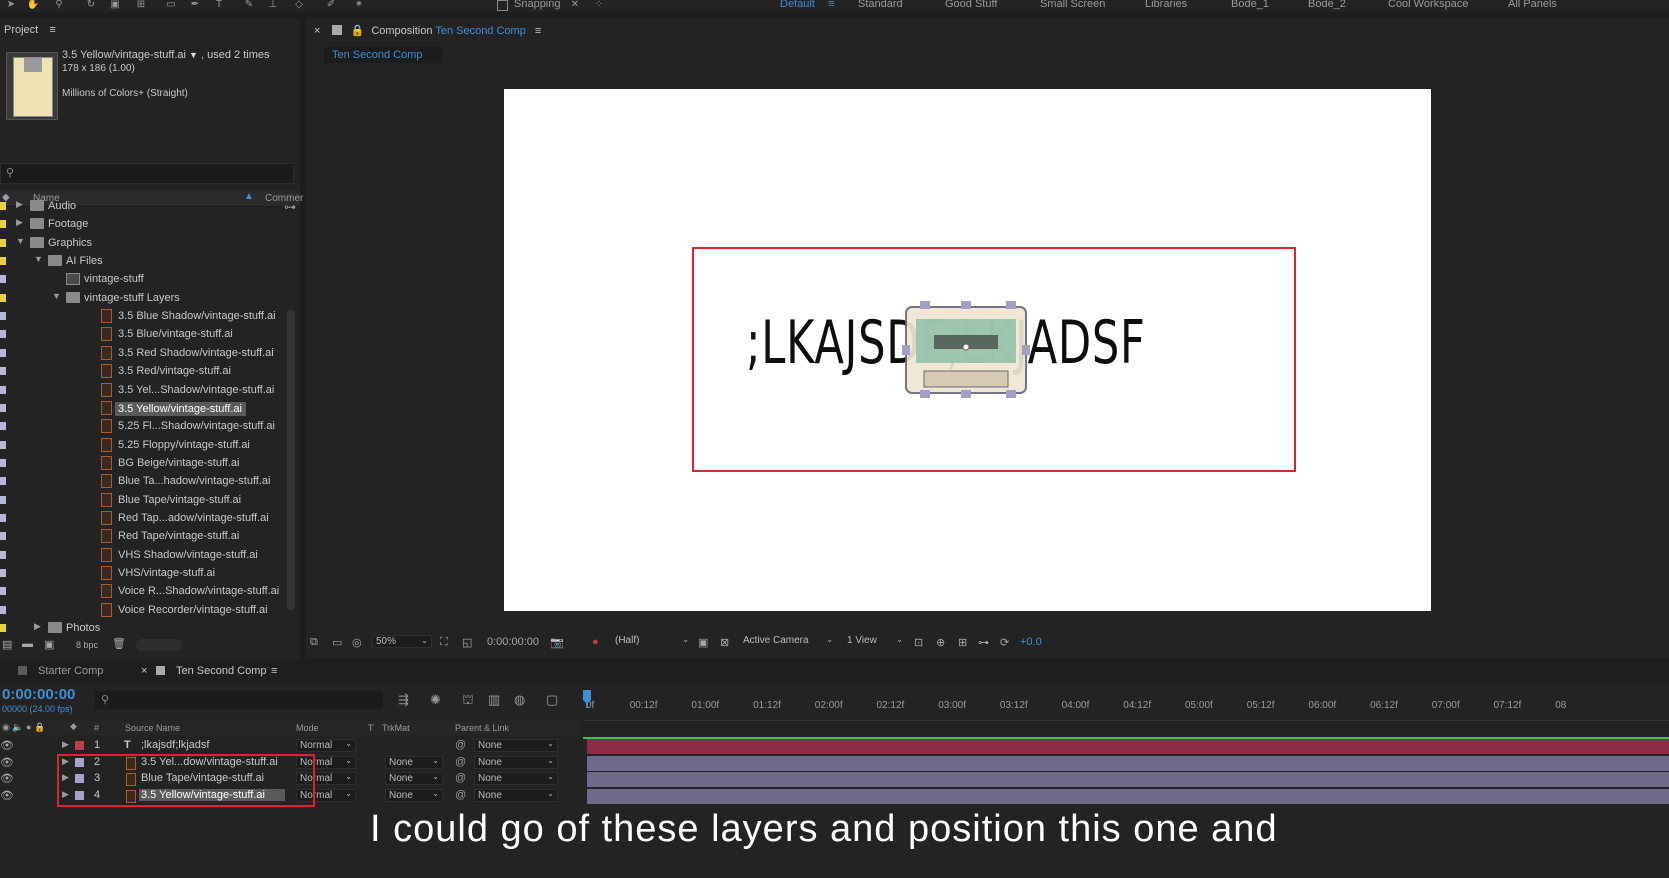 The width and height of the screenshot is (1669, 878). What do you see at coordinates (1327, 5) in the screenshot?
I see `workspace-bode-2: Bode_2` at bounding box center [1327, 5].